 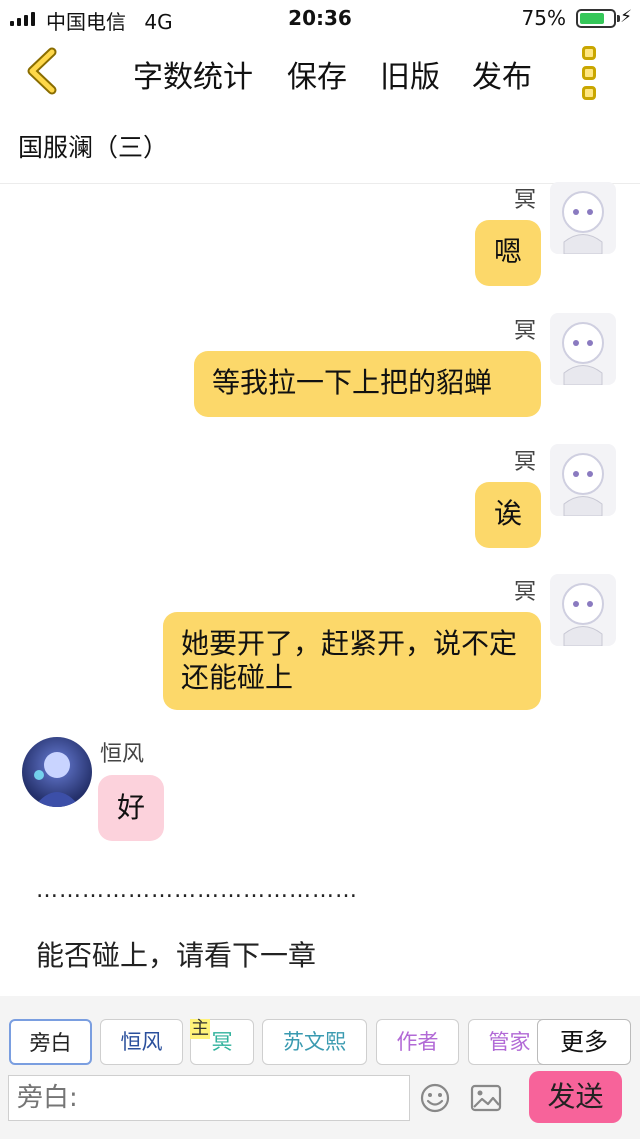 I want to click on image-icon, so click(x=486, y=1098).